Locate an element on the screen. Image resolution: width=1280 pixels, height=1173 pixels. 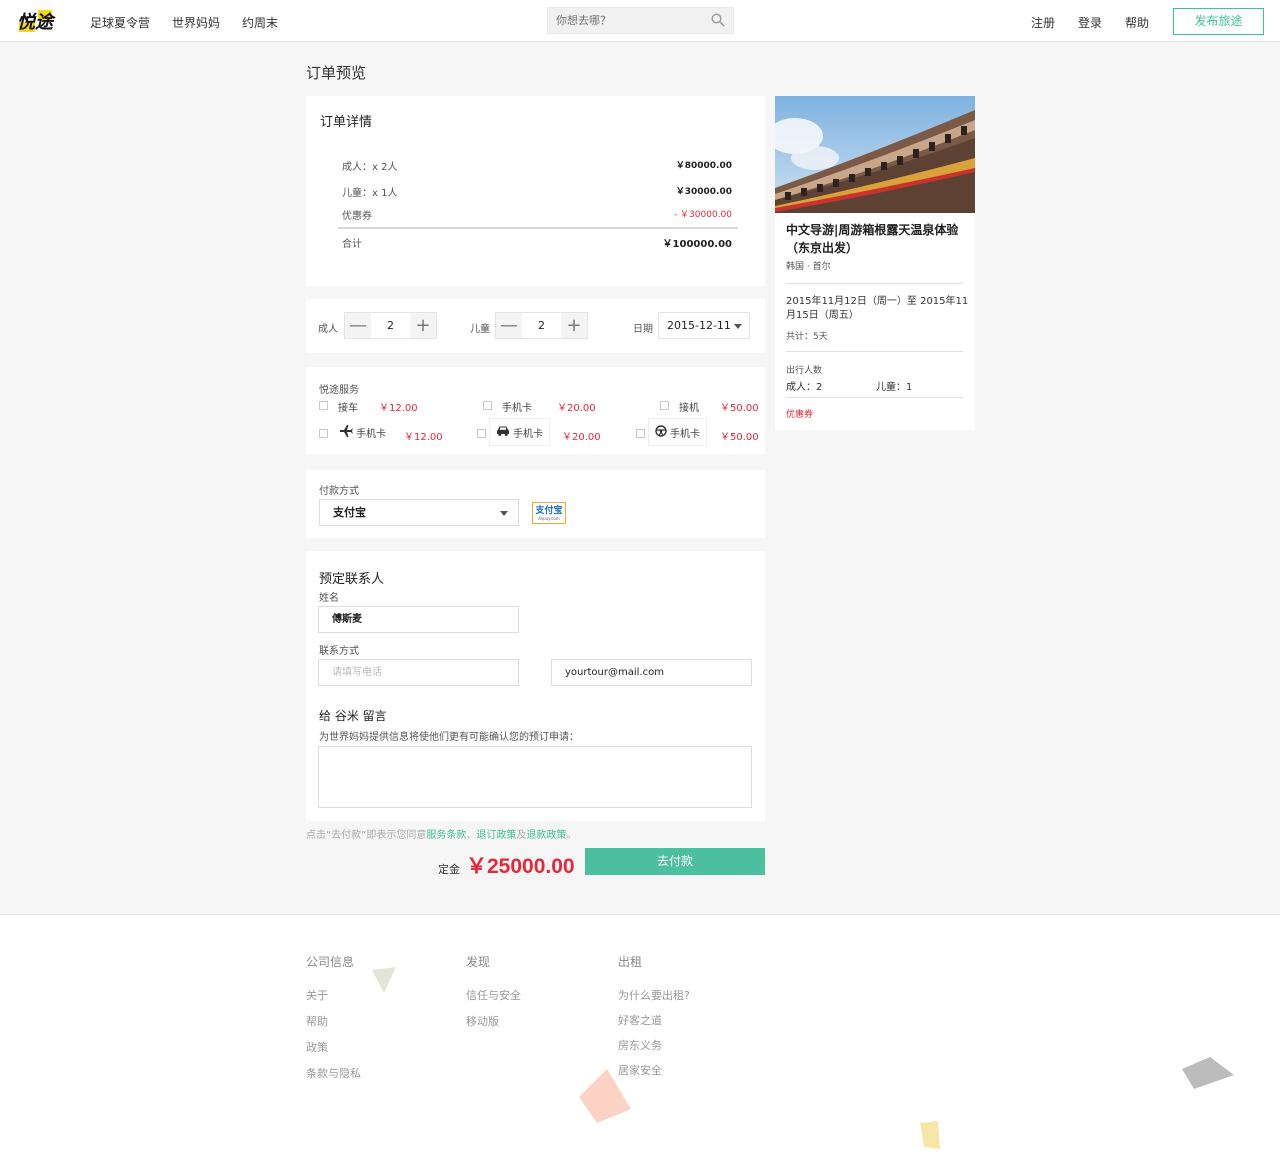
footer-link: 信任与安全 is located at coordinates (493, 995).